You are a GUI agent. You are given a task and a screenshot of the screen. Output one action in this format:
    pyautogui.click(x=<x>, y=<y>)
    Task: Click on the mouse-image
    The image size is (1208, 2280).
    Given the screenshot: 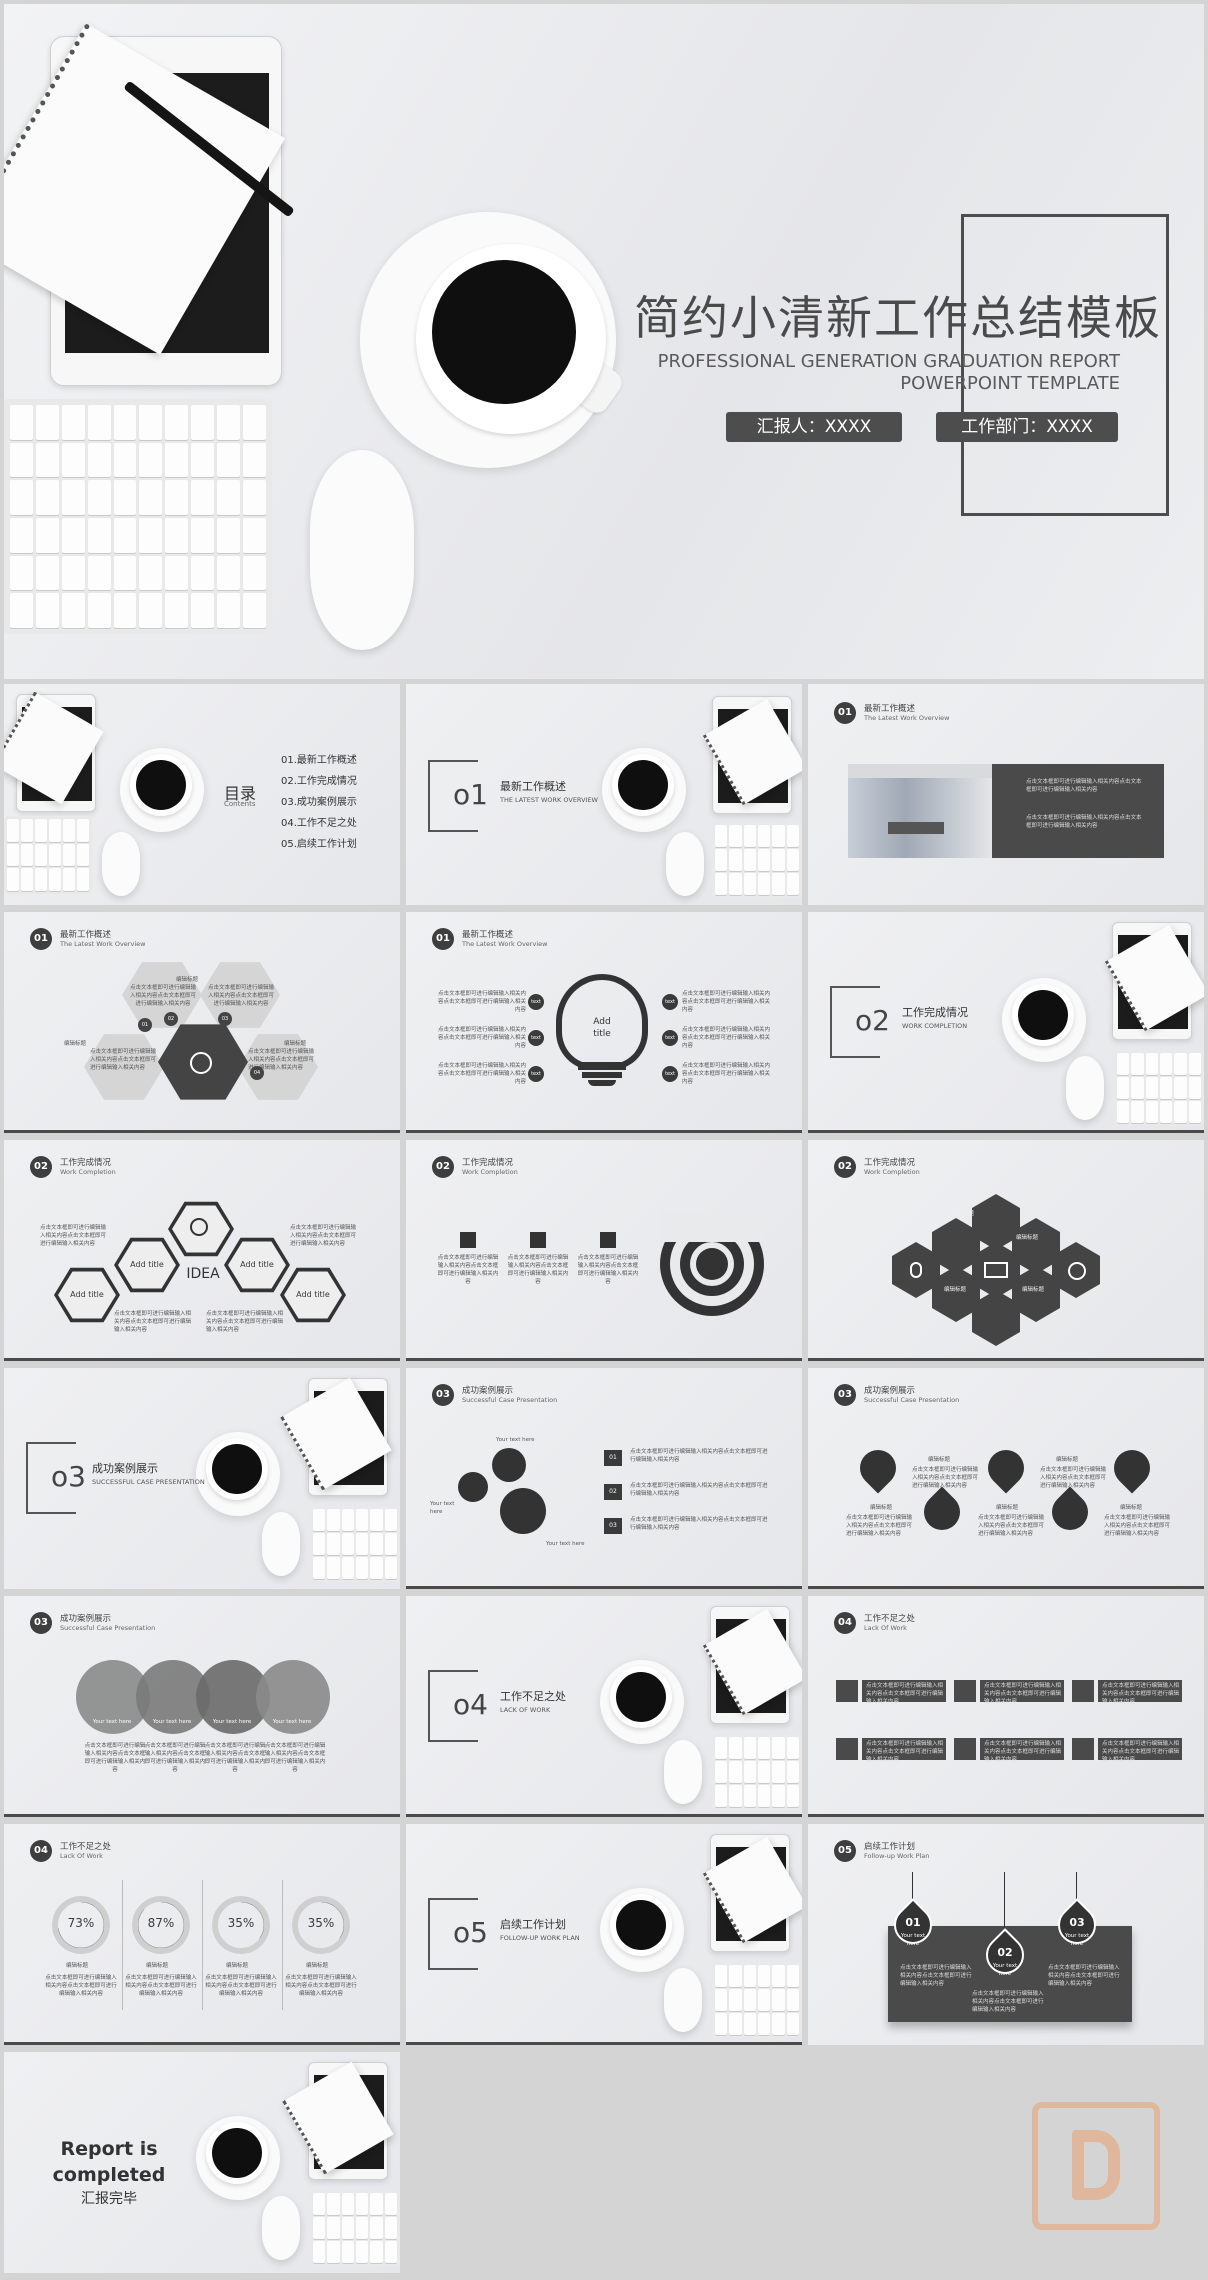 What is the action you would take?
    pyautogui.click(x=362, y=550)
    